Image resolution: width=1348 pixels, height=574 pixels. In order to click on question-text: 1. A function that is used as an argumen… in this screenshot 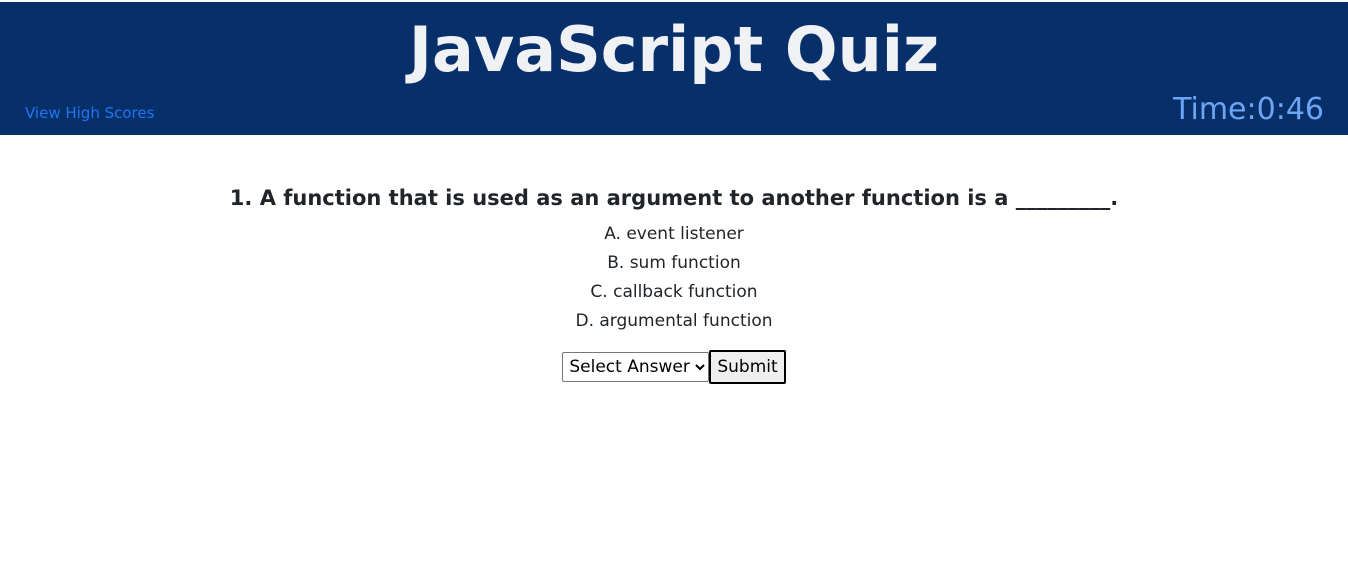, I will do `click(674, 198)`.